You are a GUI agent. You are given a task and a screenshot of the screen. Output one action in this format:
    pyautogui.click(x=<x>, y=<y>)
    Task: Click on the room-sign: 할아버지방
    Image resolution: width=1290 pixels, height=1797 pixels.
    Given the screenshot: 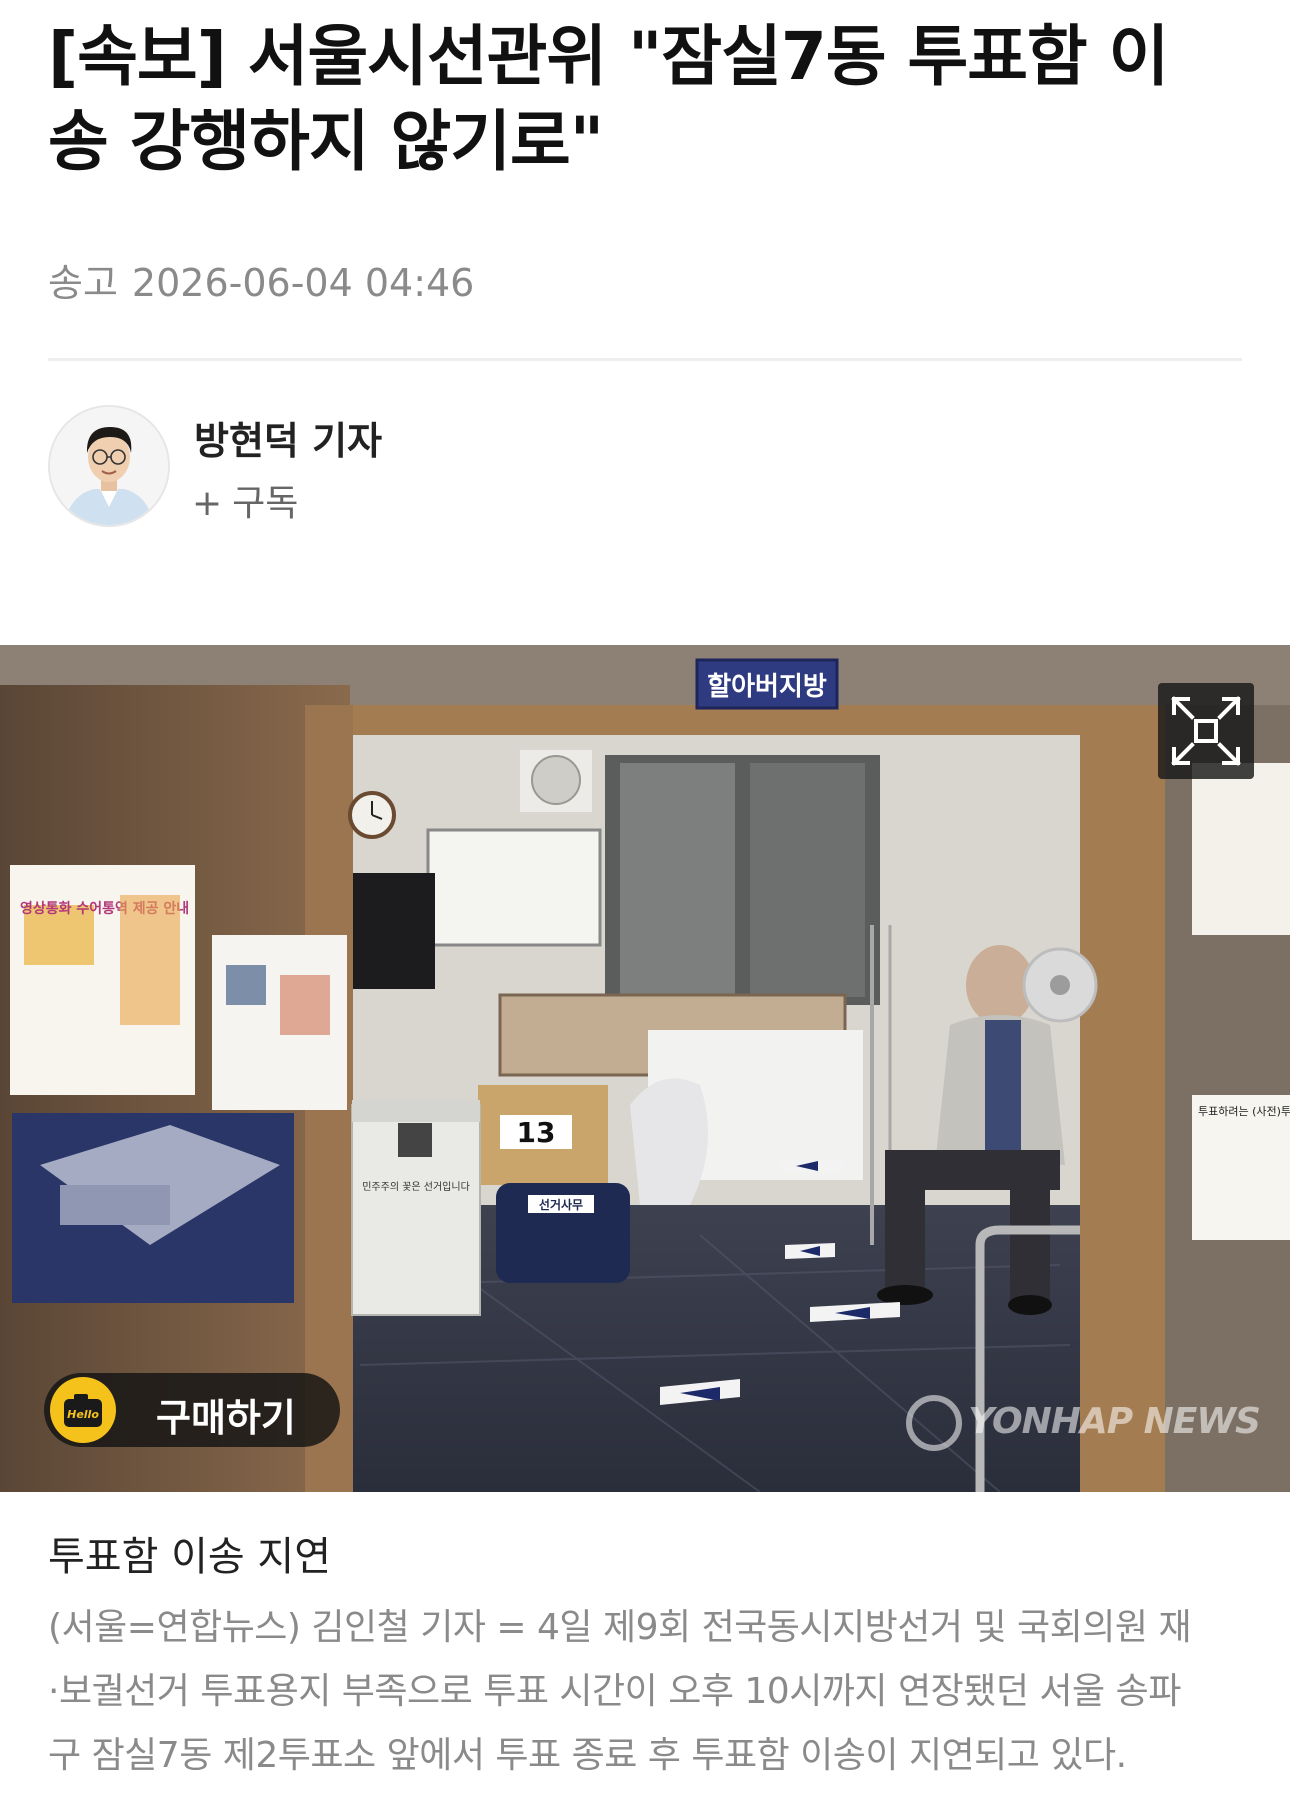 What is the action you would take?
    pyautogui.click(x=767, y=687)
    